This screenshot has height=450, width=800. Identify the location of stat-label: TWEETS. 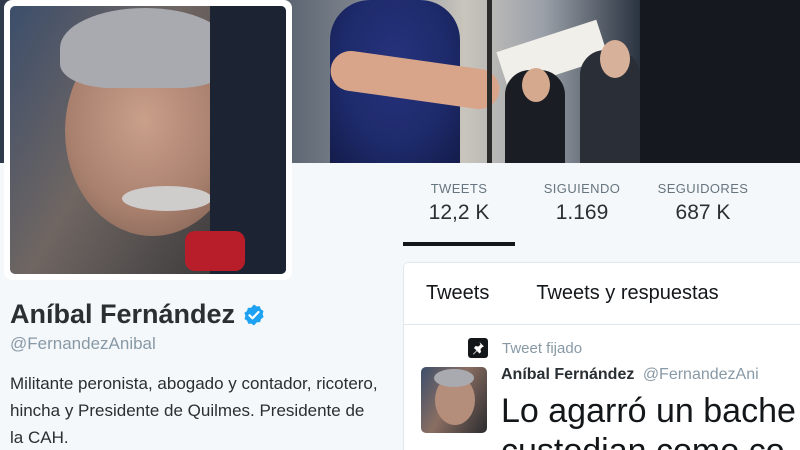
(459, 188).